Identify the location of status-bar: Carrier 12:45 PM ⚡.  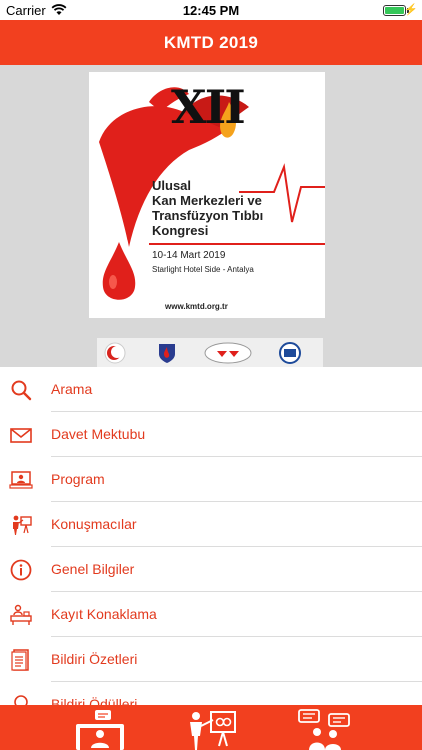
(211, 10).